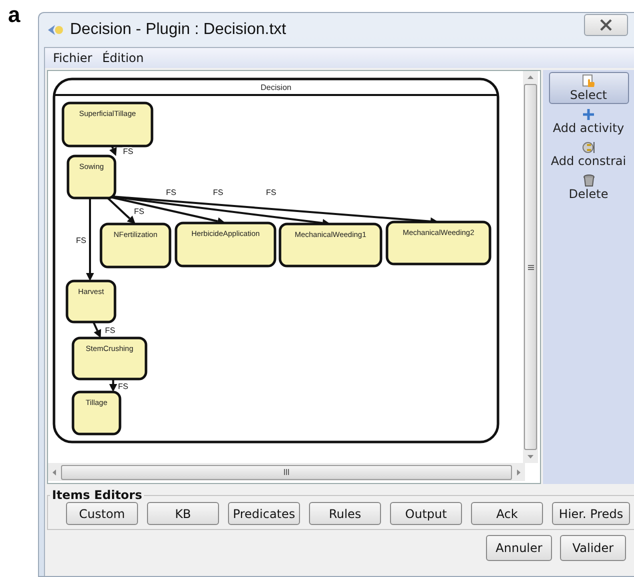 The height and width of the screenshot is (577, 634). What do you see at coordinates (588, 187) in the screenshot?
I see `tool-button: Delete` at bounding box center [588, 187].